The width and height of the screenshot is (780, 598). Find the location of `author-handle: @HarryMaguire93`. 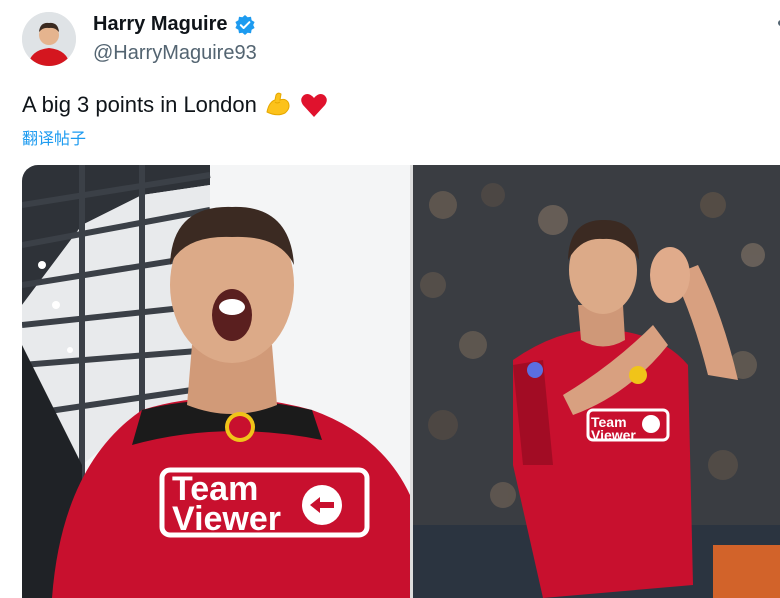

author-handle: @HarryMaguire93 is located at coordinates (175, 53).